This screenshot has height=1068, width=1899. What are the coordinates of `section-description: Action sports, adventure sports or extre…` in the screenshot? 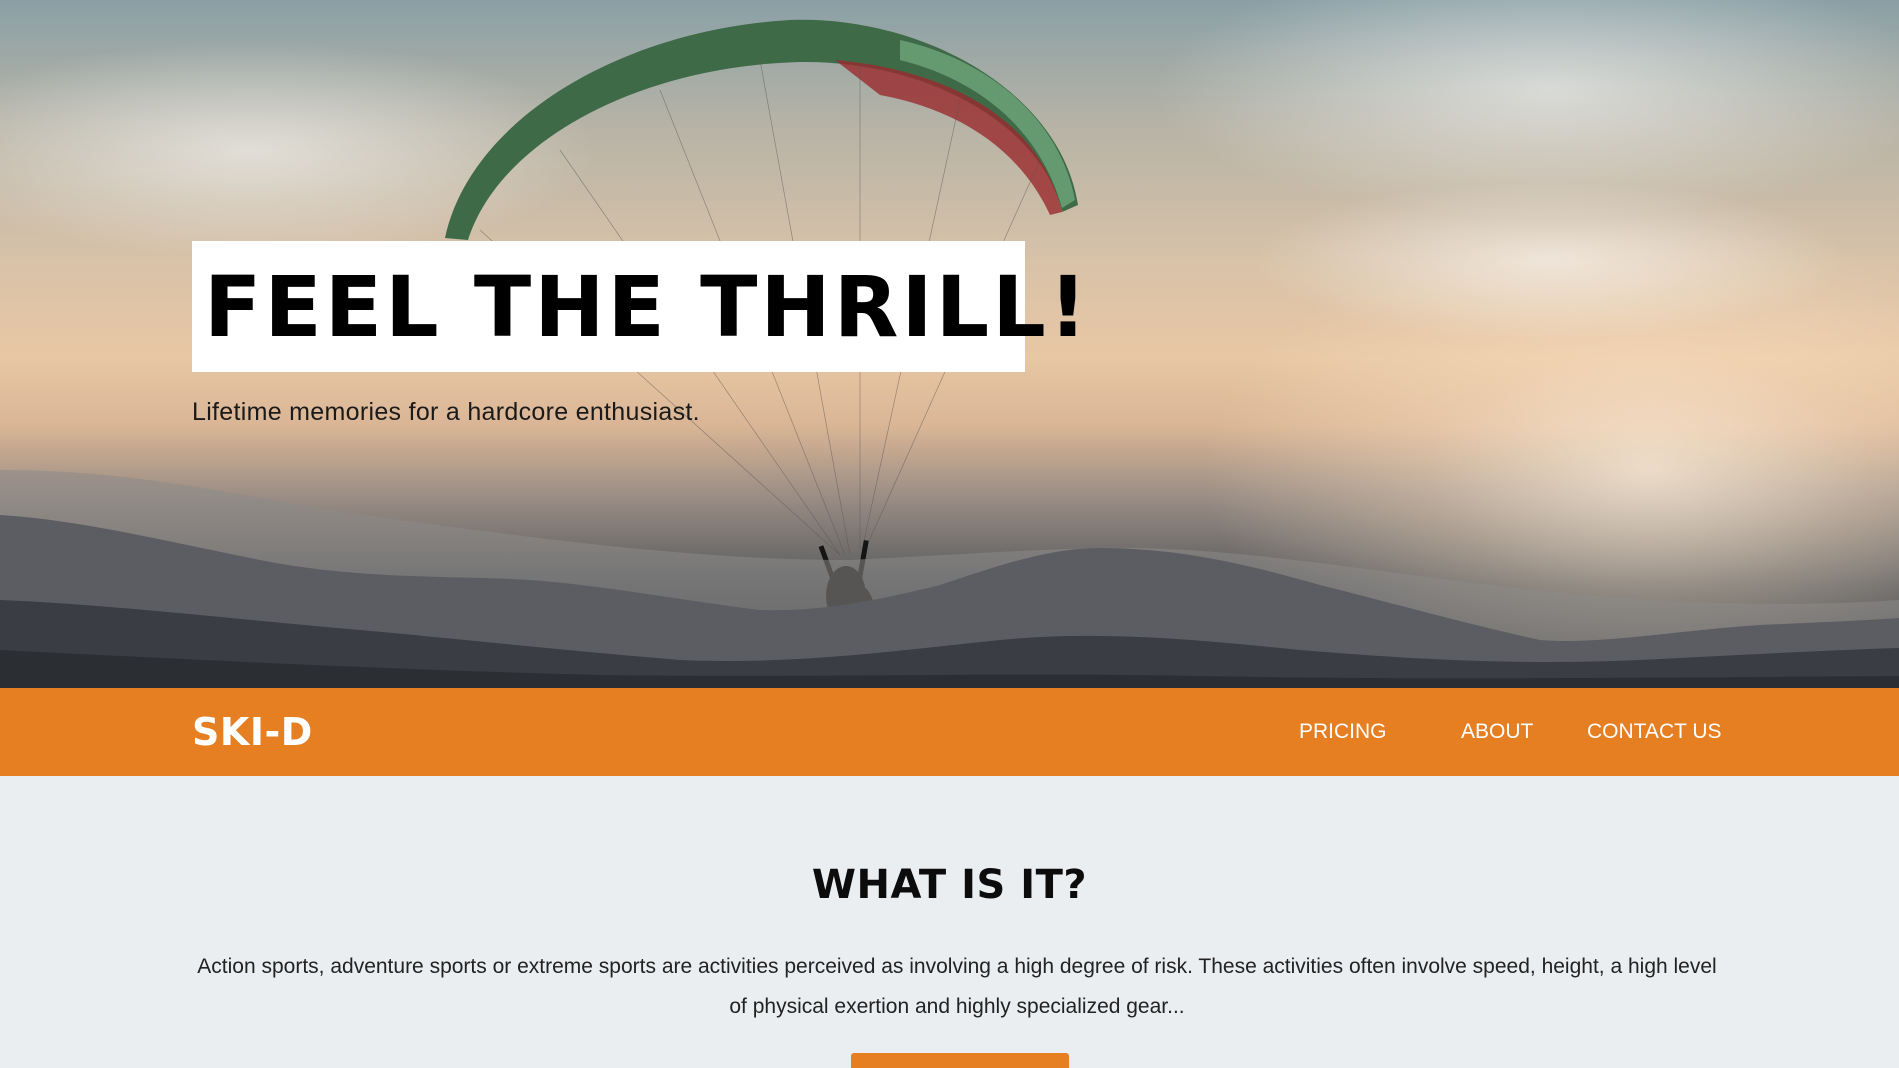 It's located at (957, 986).